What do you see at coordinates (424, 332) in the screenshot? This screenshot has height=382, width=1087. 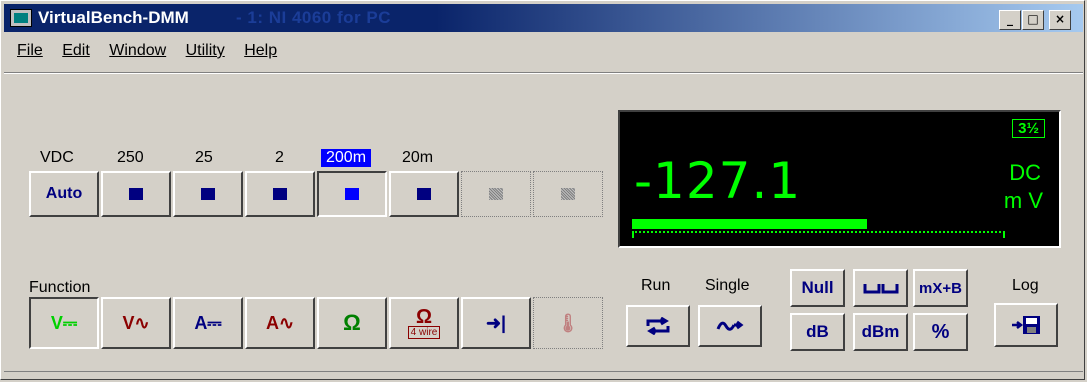 I see `four-wire-label: 4 wire` at bounding box center [424, 332].